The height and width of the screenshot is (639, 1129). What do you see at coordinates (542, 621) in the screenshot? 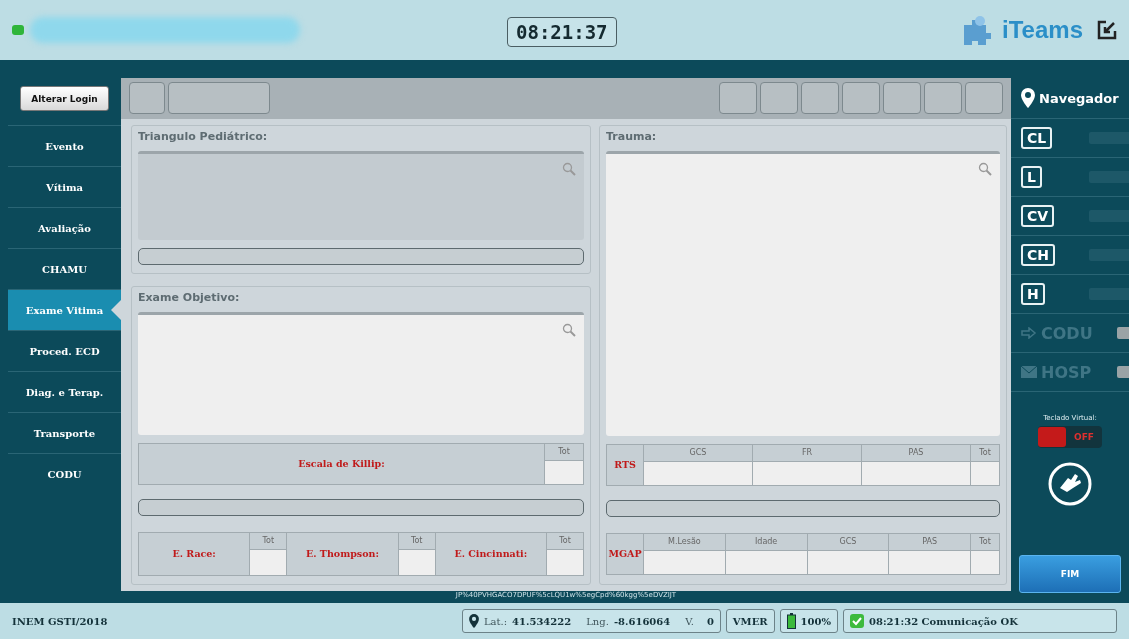
I see `lat-value: 41.534222` at bounding box center [542, 621].